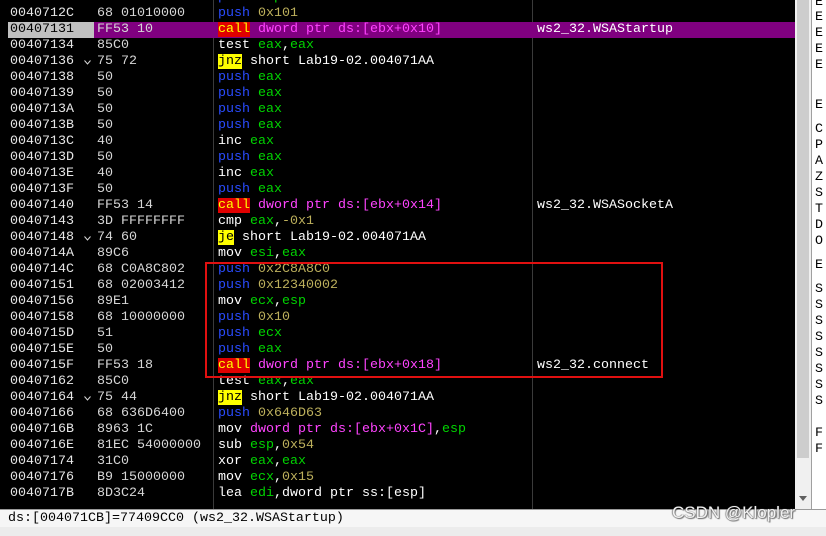 The image size is (826, 536). Describe the element at coordinates (278, 13) in the screenshot. I see `instruction-operands: 0x101` at that location.